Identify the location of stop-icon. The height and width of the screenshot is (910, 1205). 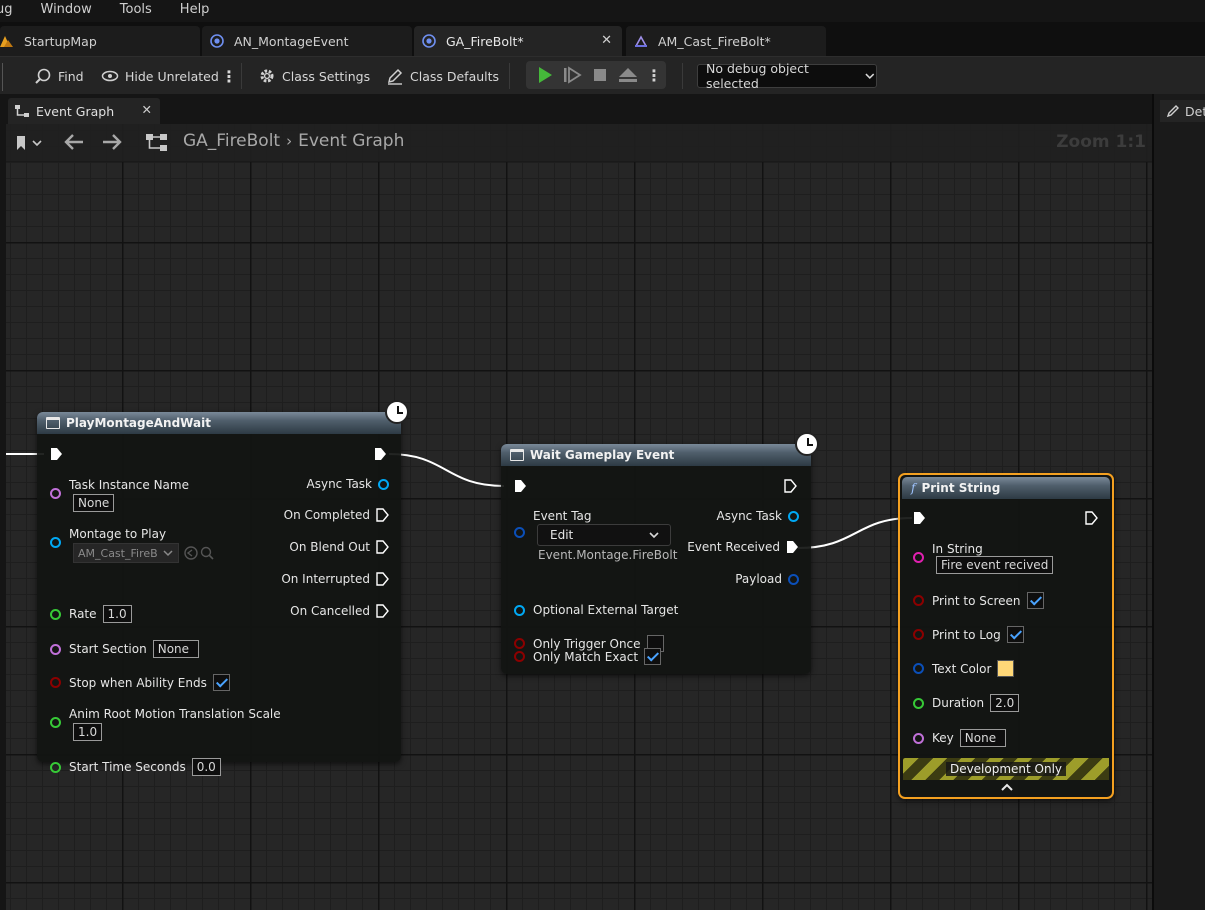
(600, 75).